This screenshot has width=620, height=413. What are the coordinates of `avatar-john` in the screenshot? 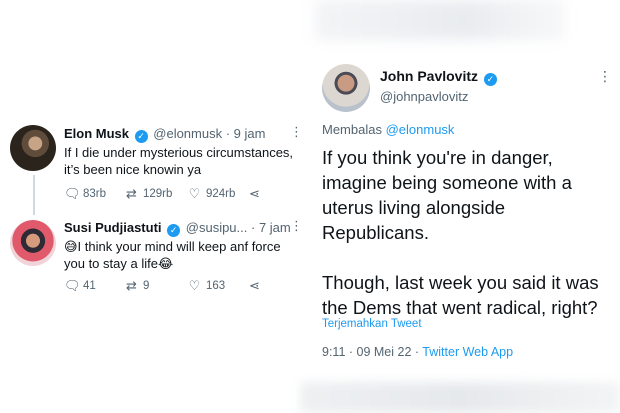 It's located at (346, 88).